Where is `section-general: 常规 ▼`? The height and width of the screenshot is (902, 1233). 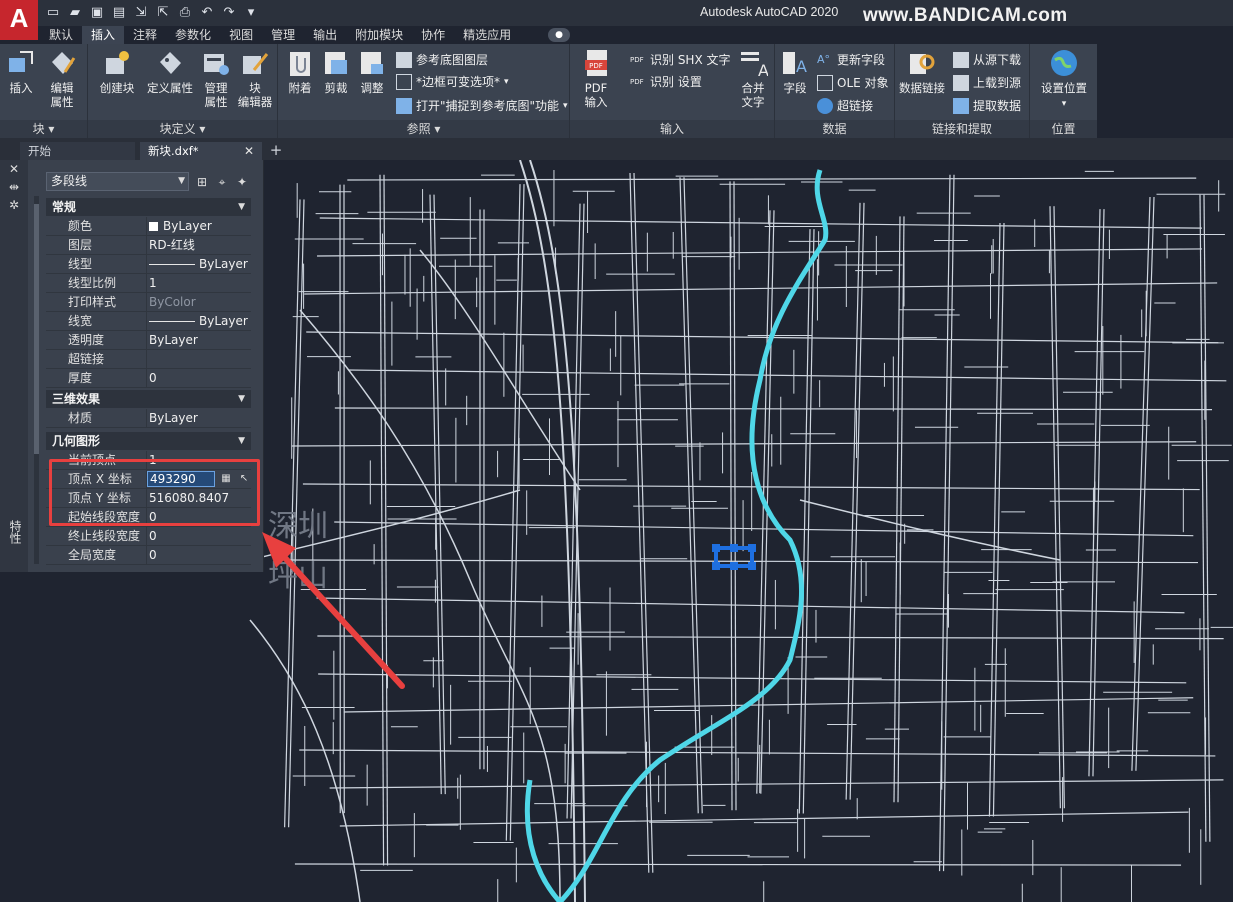
section-general: 常规 ▼ is located at coordinates (148, 207).